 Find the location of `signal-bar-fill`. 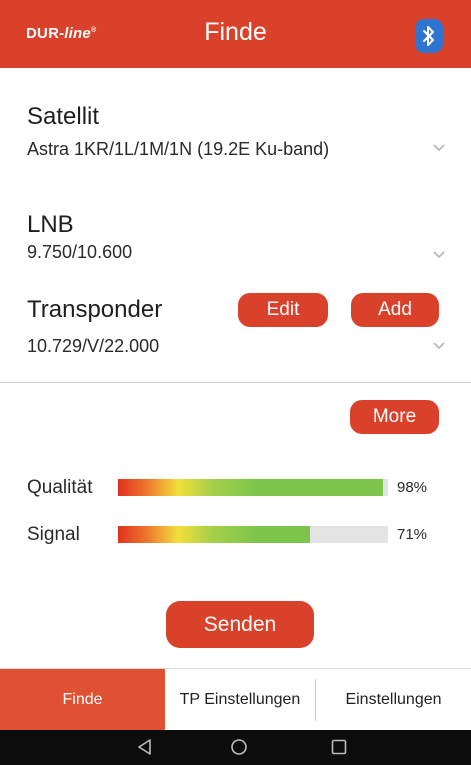

signal-bar-fill is located at coordinates (214, 534).